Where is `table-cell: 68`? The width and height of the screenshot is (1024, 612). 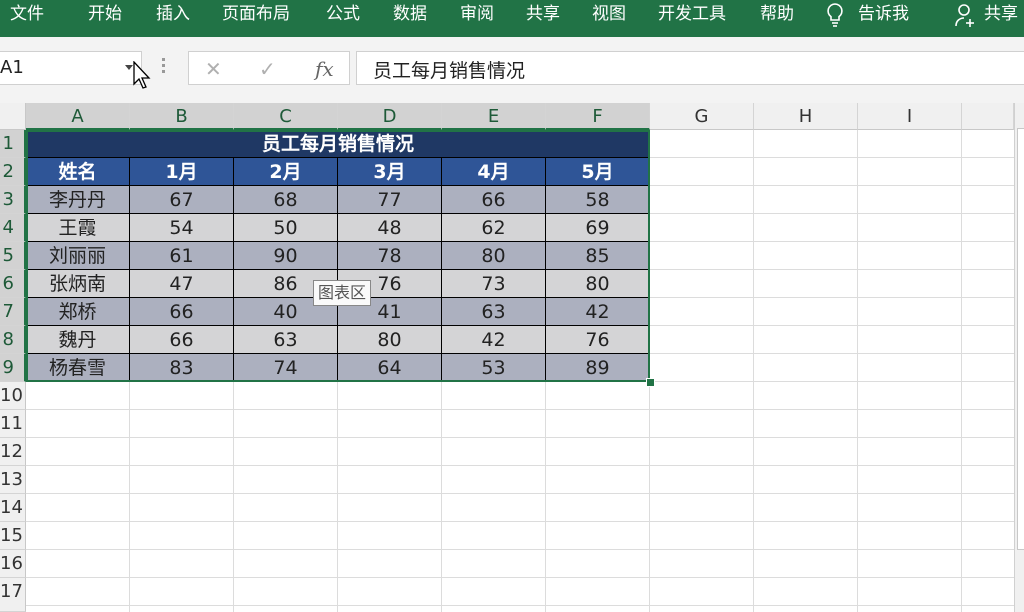
table-cell: 68 is located at coordinates (286, 200).